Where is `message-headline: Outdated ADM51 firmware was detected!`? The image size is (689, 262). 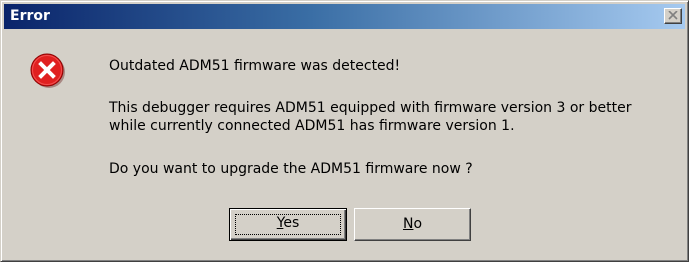
message-headline: Outdated ADM51 firmware was detected! is located at coordinates (255, 66).